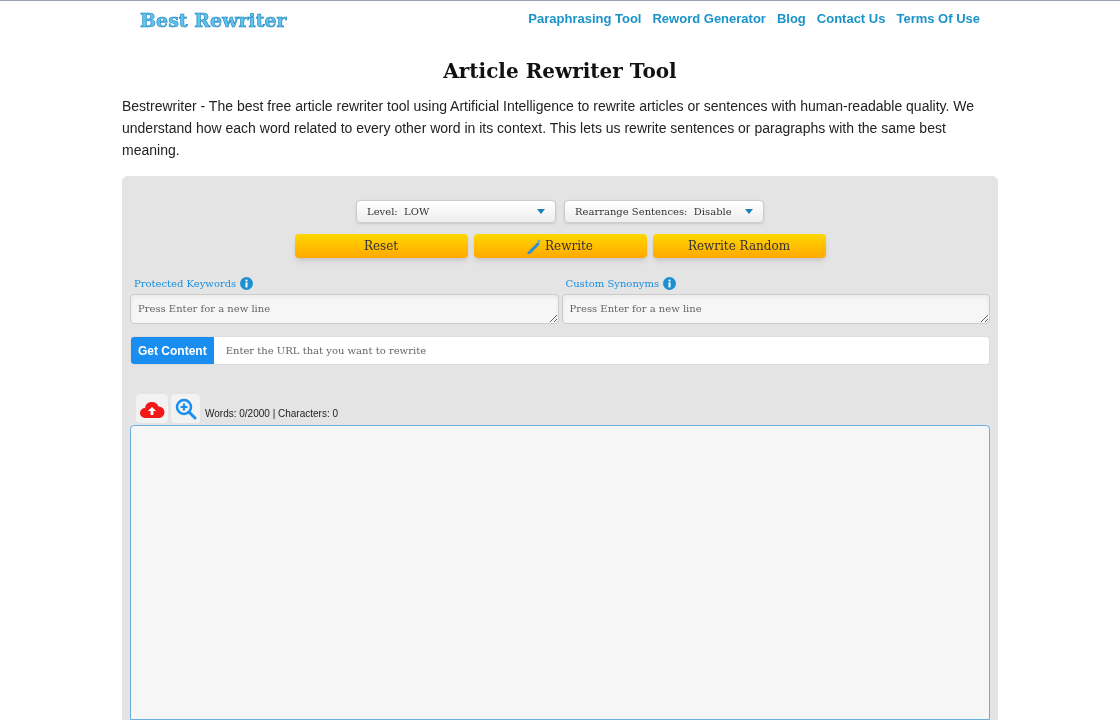 The image size is (1120, 720). I want to click on url-field: Get Content Enter the URL that you want to rewrite, so click(560, 350).